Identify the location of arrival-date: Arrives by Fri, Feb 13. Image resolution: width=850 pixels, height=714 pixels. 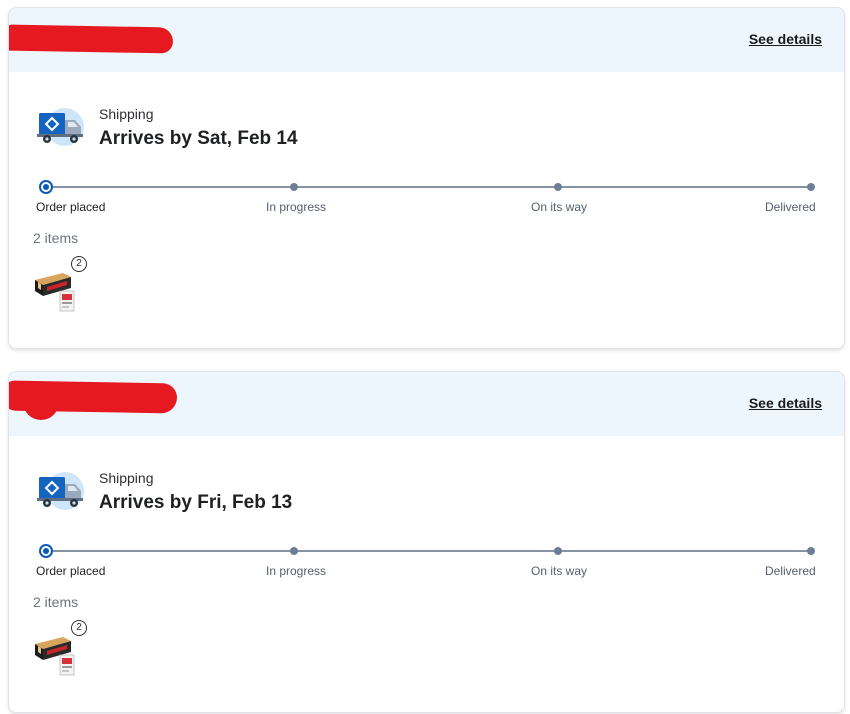
(196, 502).